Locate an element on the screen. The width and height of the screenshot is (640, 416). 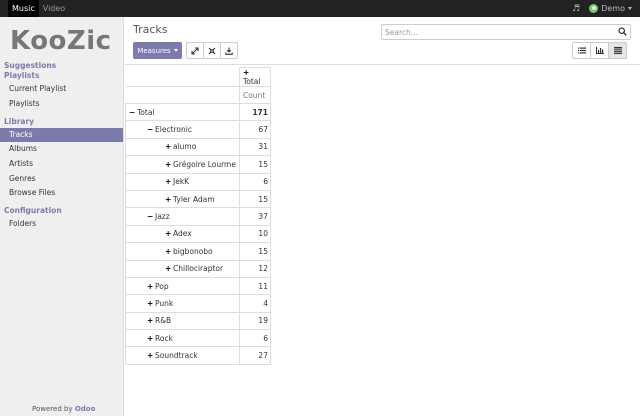
measures-button: Measures is located at coordinates (157, 50).